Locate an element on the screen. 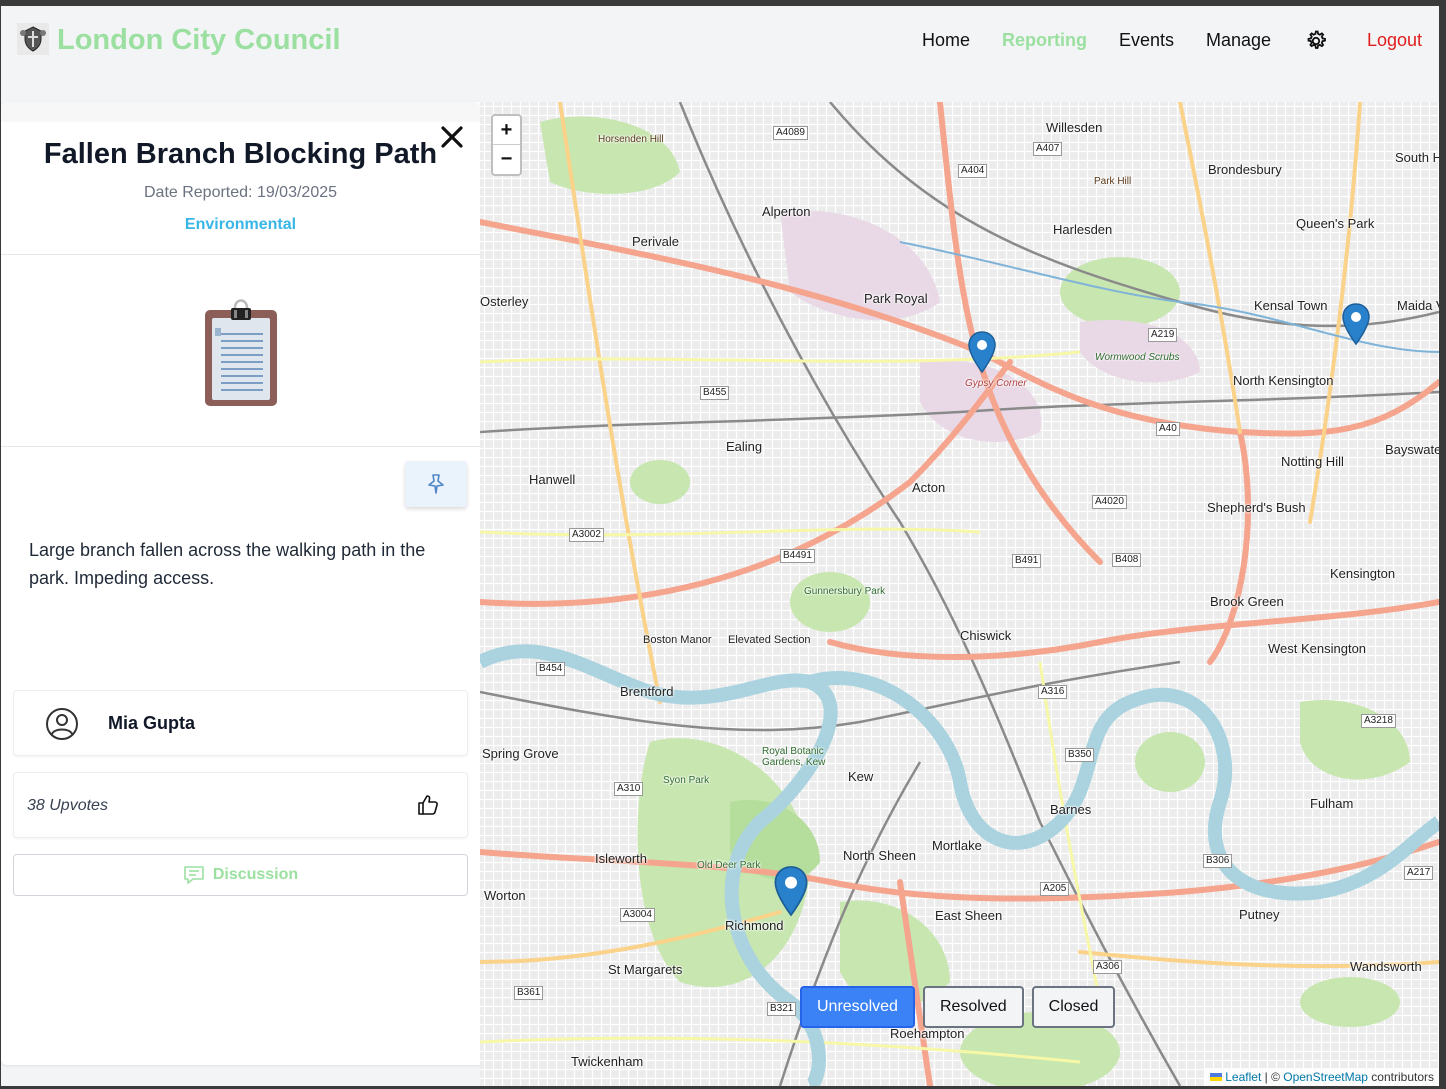 The width and height of the screenshot is (1446, 1089). map-place-label: Gunnersbury Park is located at coordinates (845, 591).